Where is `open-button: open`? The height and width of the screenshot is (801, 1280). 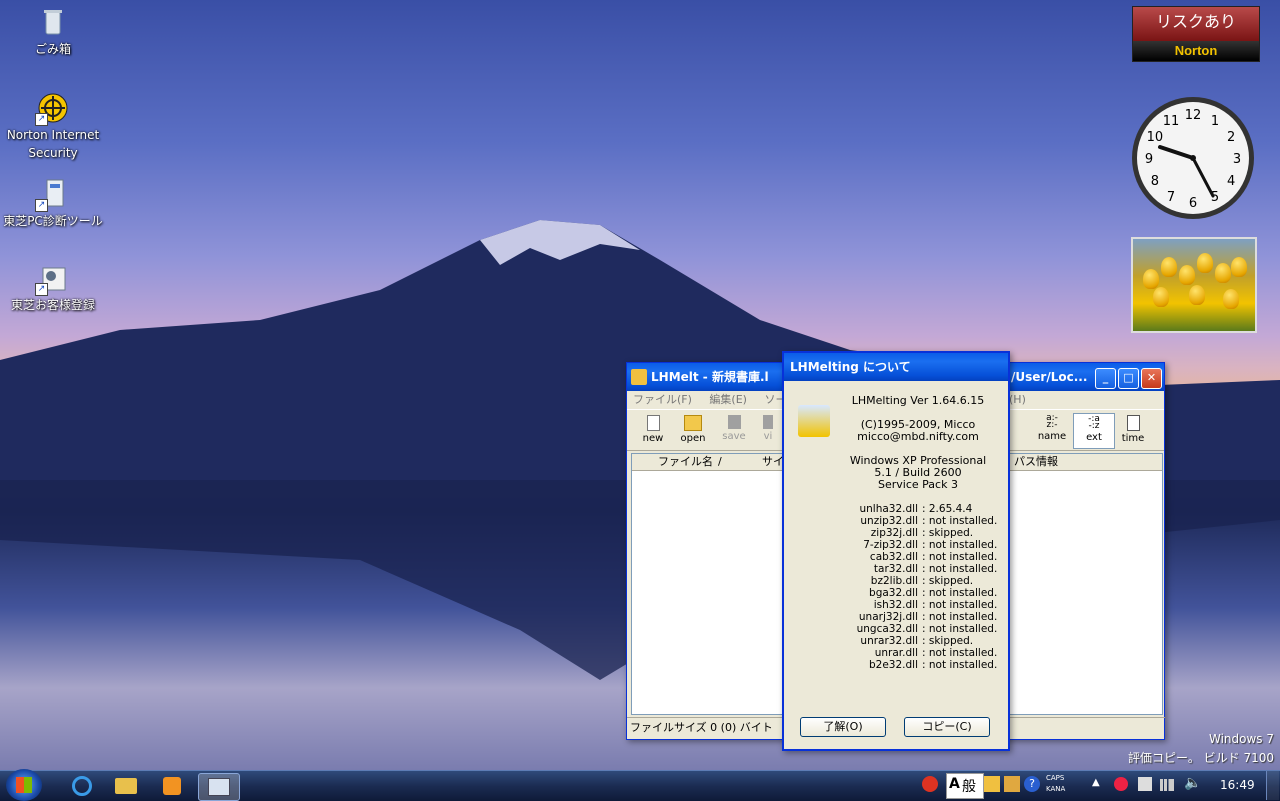 open-button: open is located at coordinates (693, 430).